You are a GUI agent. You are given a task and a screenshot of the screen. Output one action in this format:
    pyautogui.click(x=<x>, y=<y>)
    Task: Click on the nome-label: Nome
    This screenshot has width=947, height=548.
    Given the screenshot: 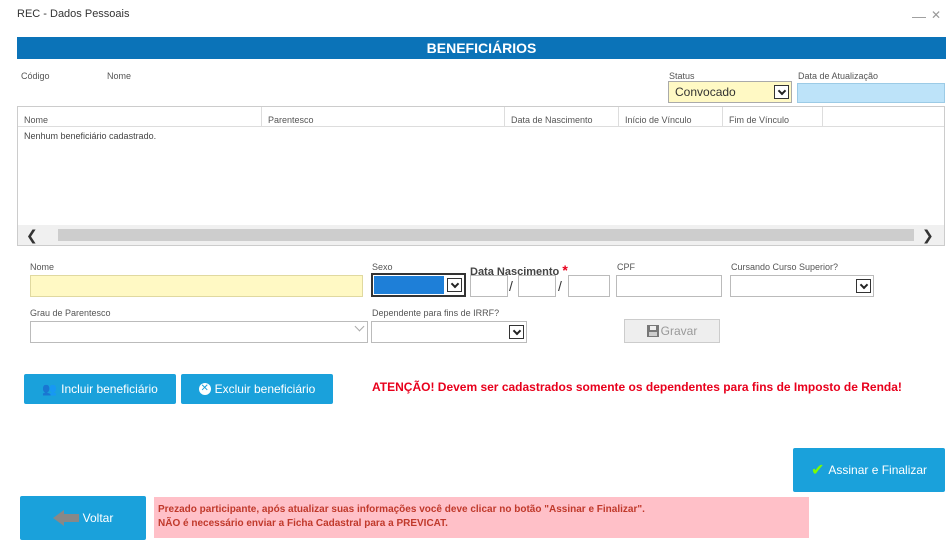 What is the action you would take?
    pyautogui.click(x=119, y=76)
    